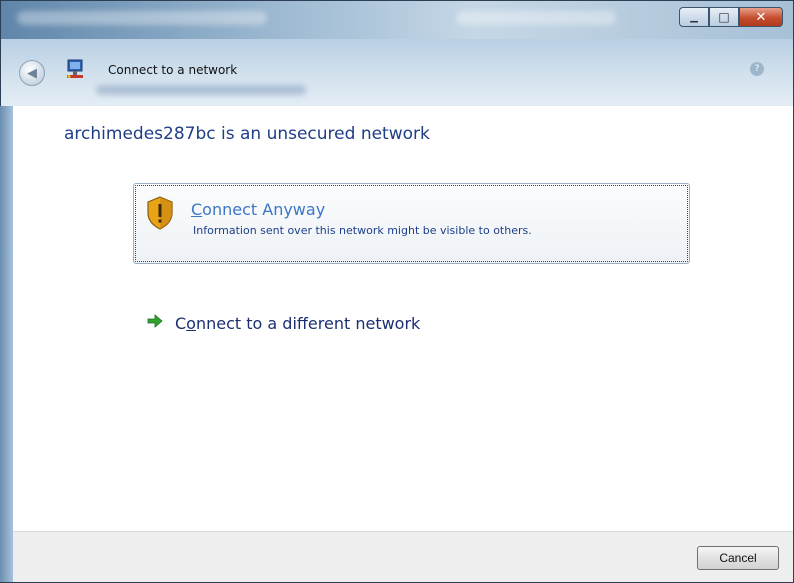  What do you see at coordinates (173, 70) in the screenshot?
I see `wizard-title: Connect to a network` at bounding box center [173, 70].